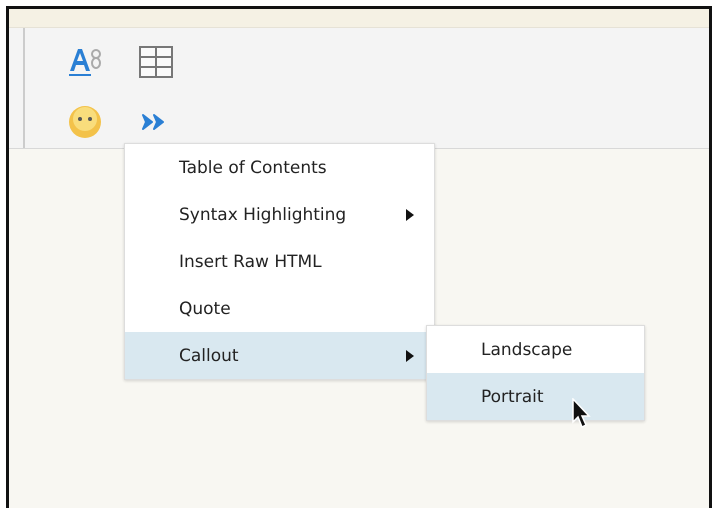 This screenshot has width=716, height=508. I want to click on menu-item: Portrait, so click(535, 396).